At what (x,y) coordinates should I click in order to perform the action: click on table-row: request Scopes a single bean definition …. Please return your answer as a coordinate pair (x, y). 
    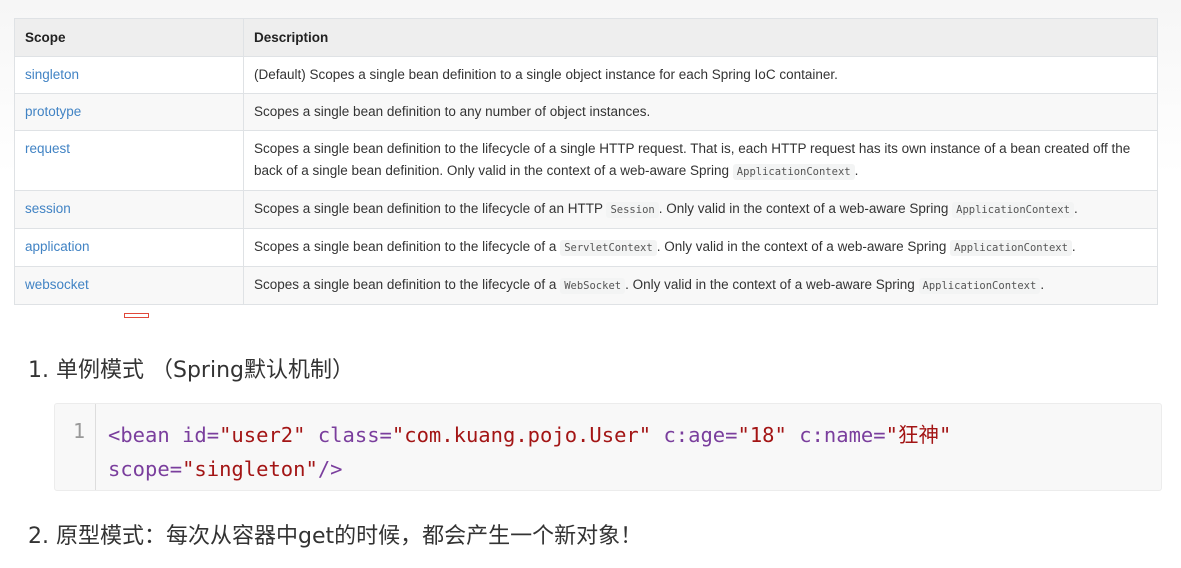
    Looking at the image, I should click on (586, 160).